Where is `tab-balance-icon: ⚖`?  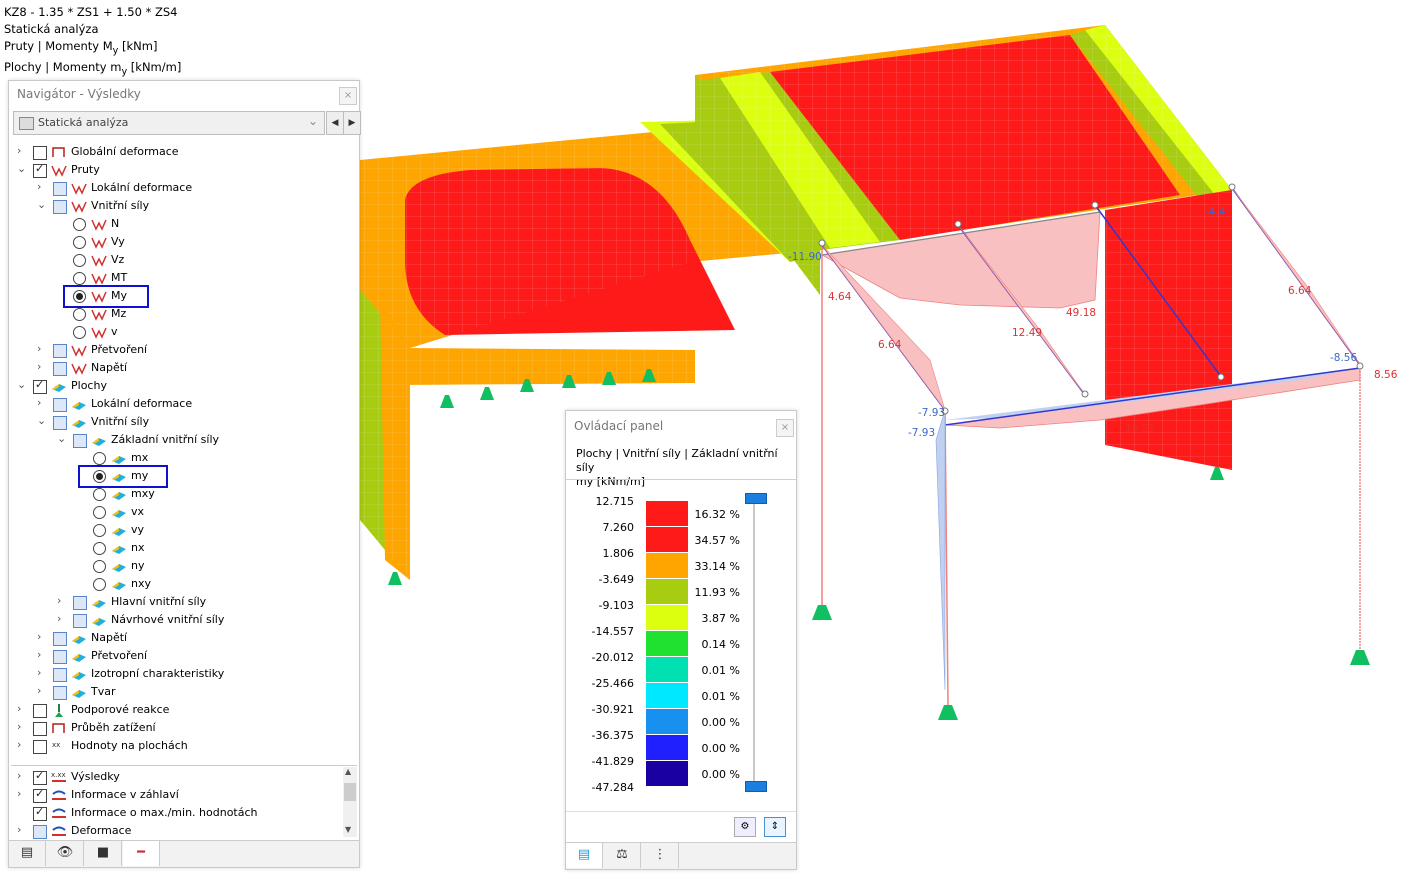
tab-balance-icon: ⚖ is located at coordinates (622, 855).